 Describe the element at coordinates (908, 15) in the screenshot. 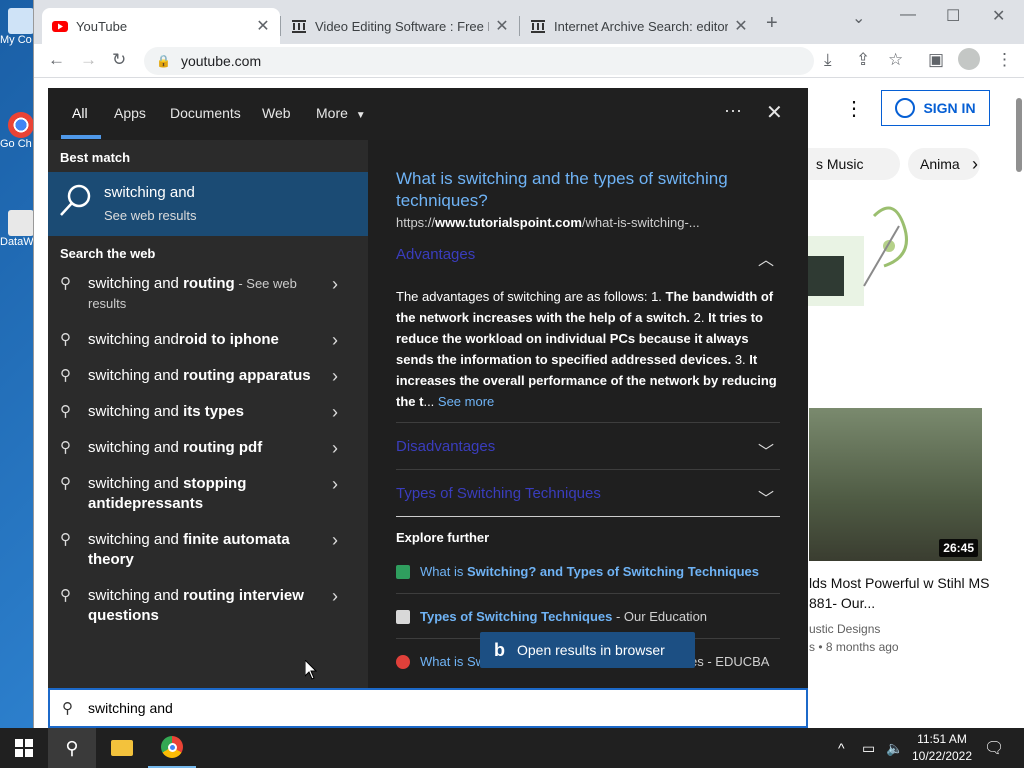

I see `minimize-icon: —` at that location.